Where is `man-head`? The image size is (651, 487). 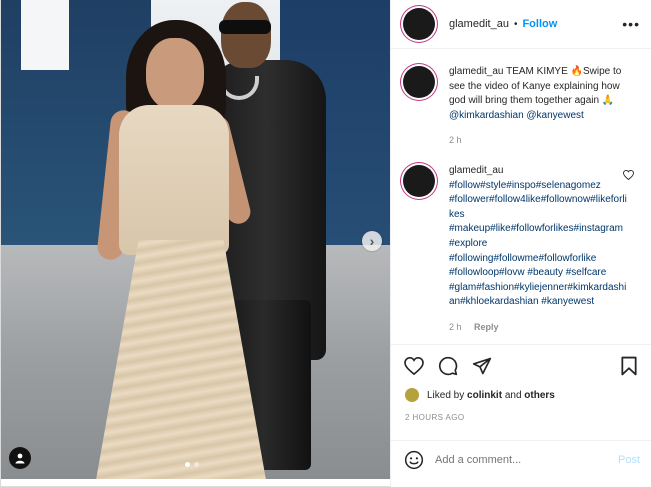 man-head is located at coordinates (246, 35).